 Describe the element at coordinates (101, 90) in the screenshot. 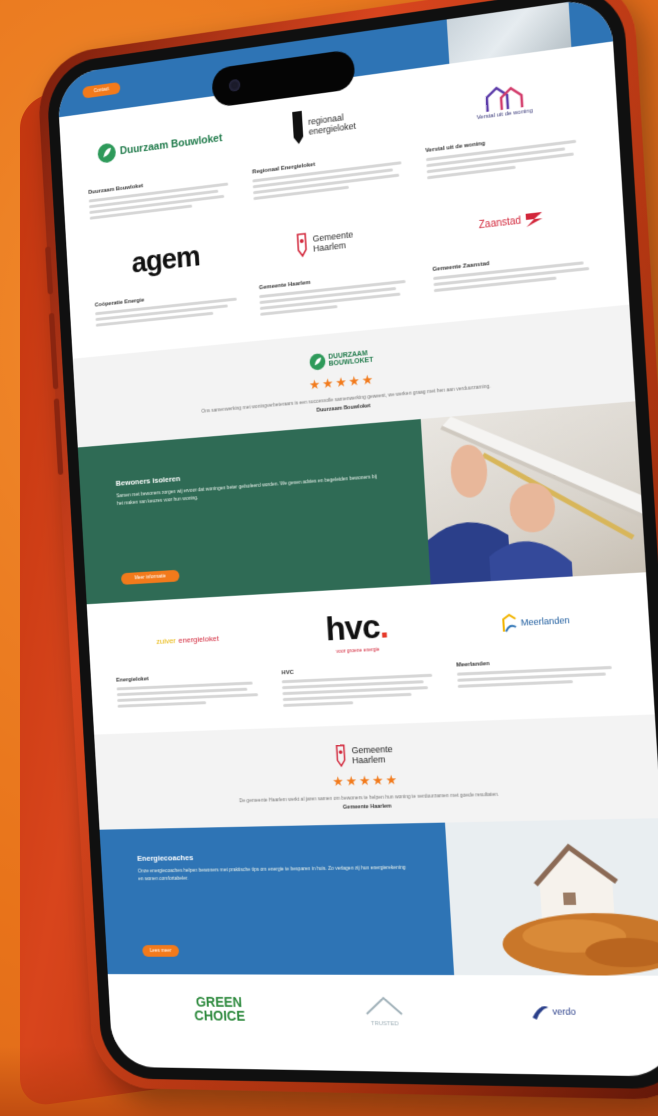

I see `contact-button: Contact` at that location.